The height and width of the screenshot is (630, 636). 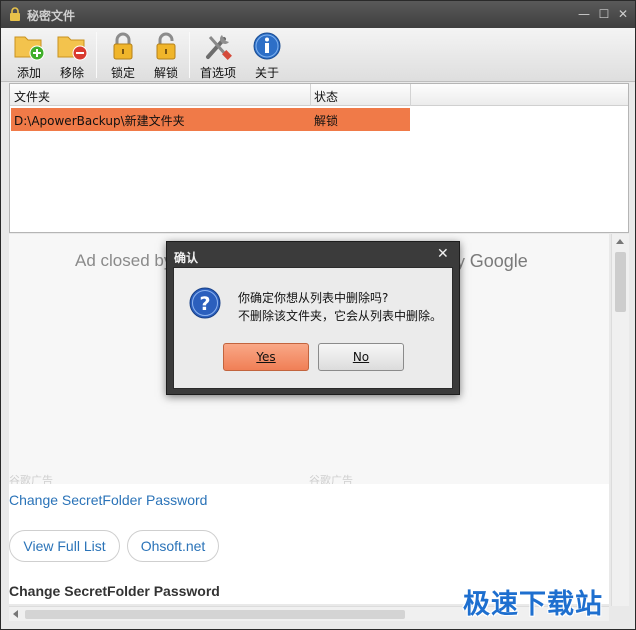 I want to click on maximize-button: ☐, so click(x=604, y=14).